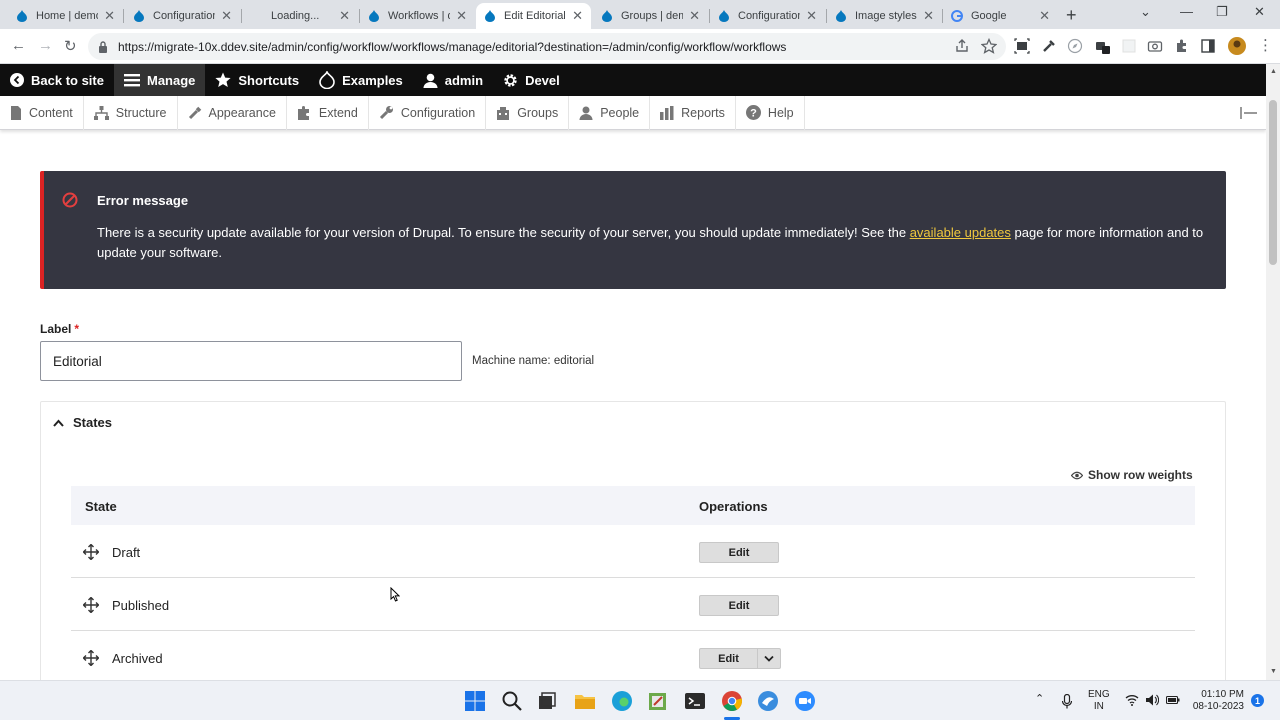  Describe the element at coordinates (1182, 46) in the screenshot. I see `extensions-puzzle-icon` at that location.